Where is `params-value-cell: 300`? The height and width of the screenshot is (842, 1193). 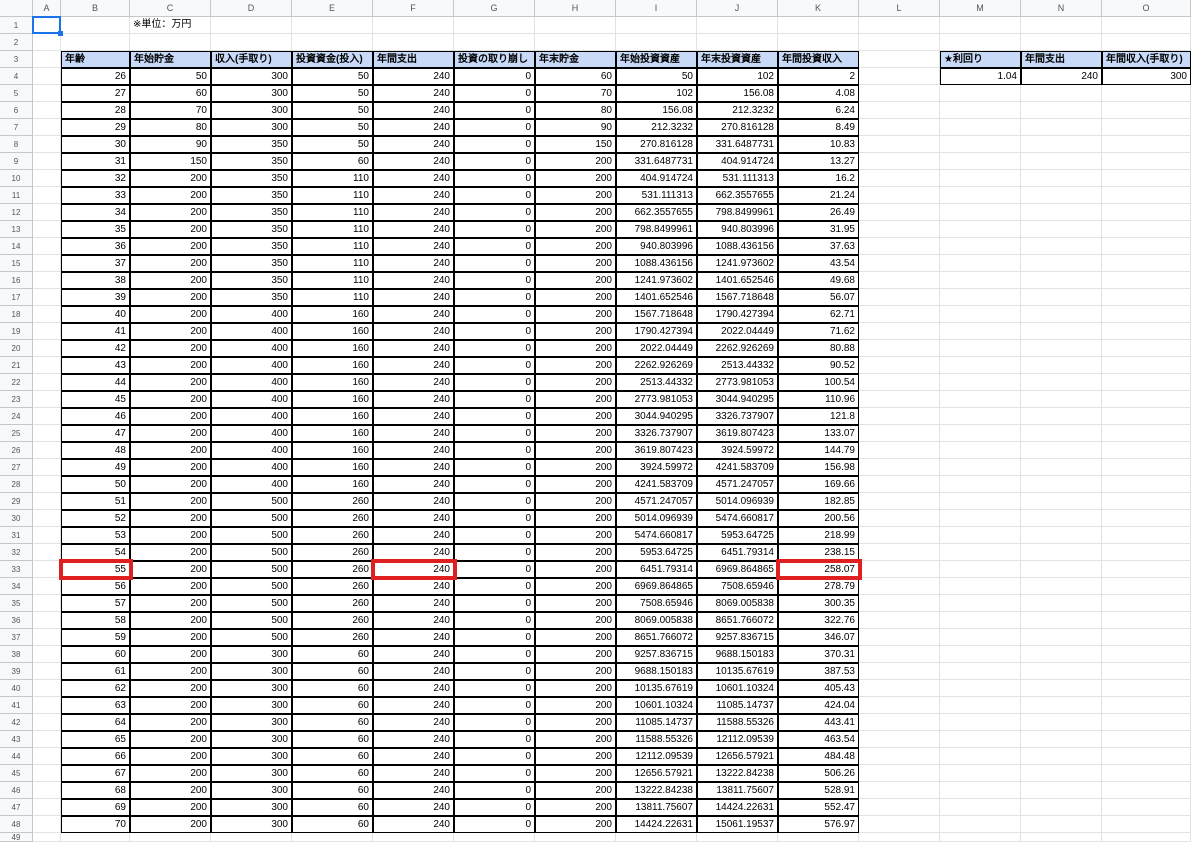 params-value-cell: 300 is located at coordinates (1146, 76).